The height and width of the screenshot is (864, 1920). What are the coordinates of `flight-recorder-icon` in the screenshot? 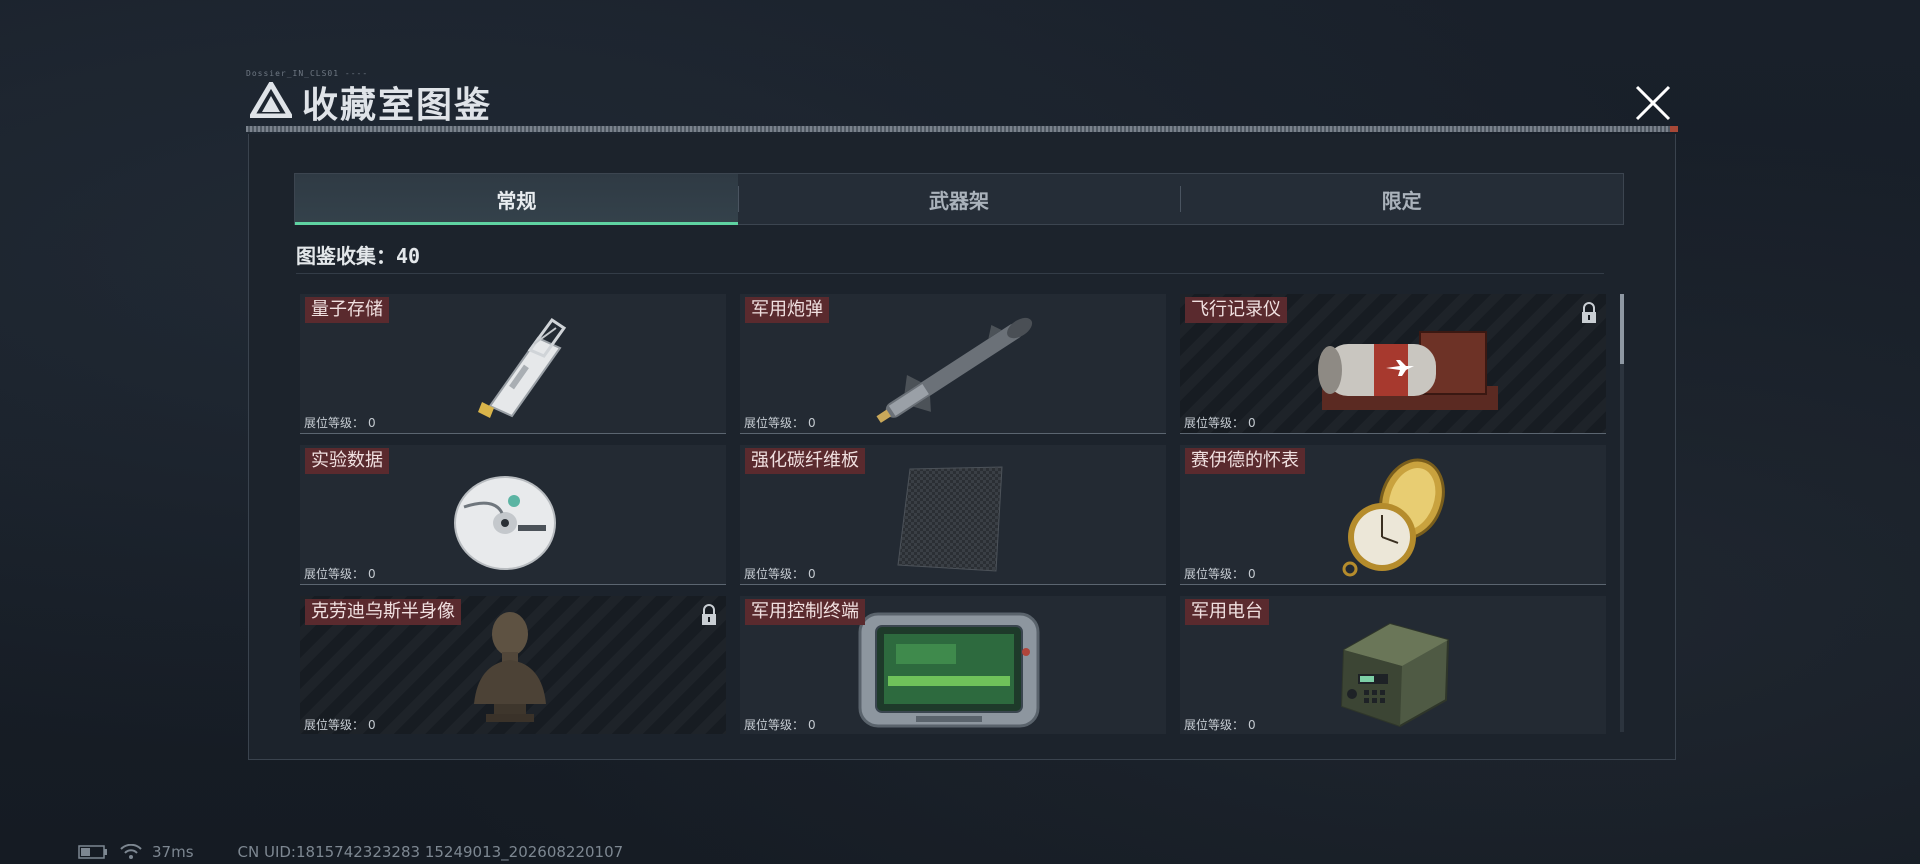 It's located at (1408, 370).